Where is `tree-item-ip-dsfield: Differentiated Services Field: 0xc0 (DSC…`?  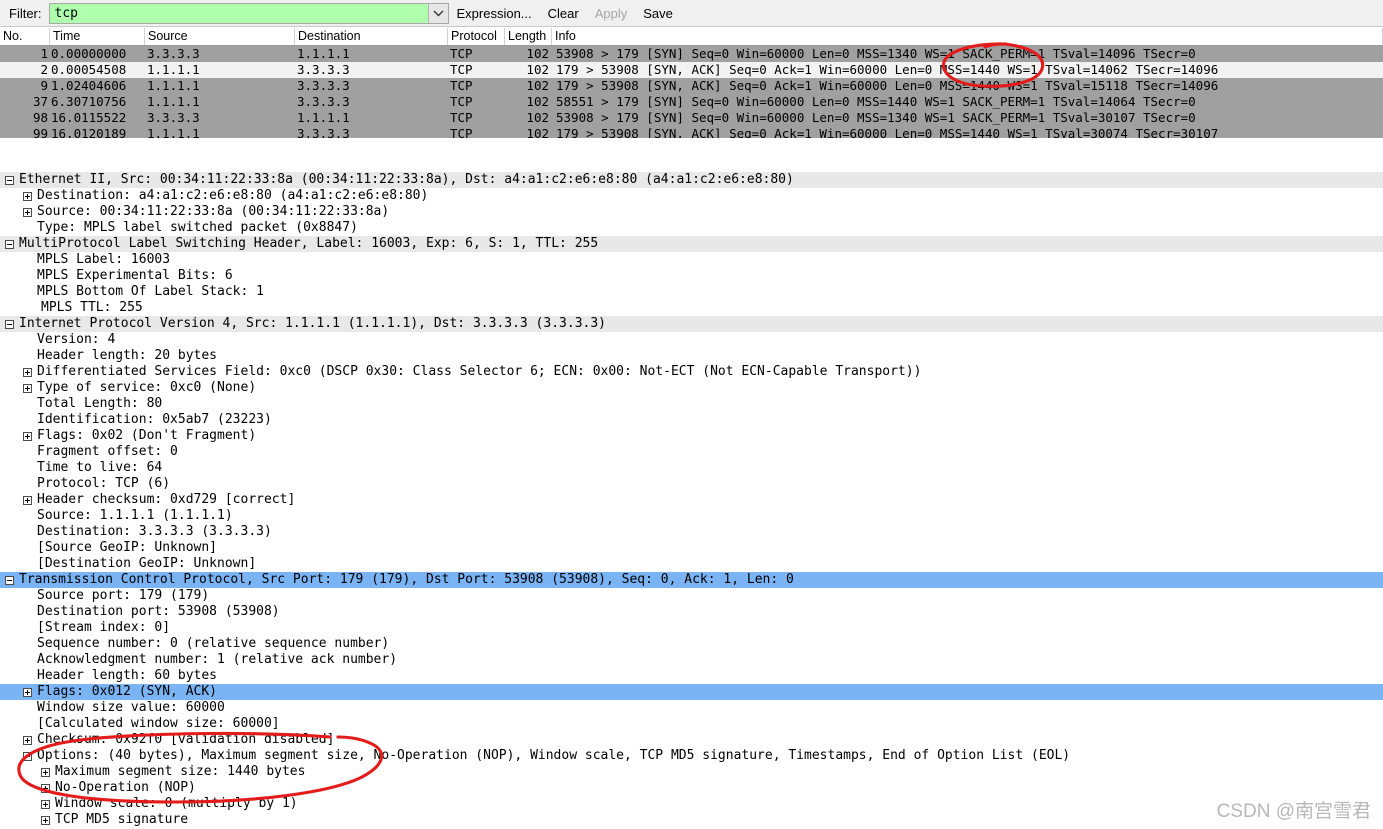
tree-item-ip-dsfield: Differentiated Services Field: 0xc0 (DSC… is located at coordinates (691, 372).